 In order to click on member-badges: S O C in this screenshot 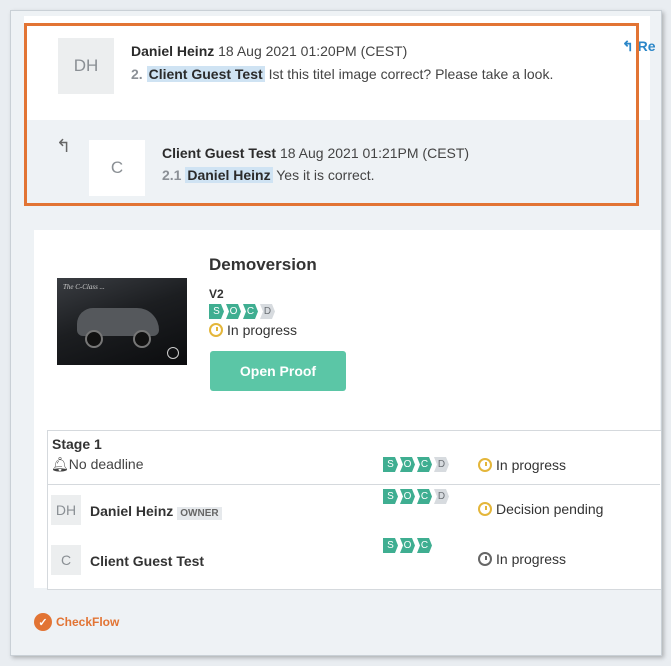, I will do `click(407, 545)`.